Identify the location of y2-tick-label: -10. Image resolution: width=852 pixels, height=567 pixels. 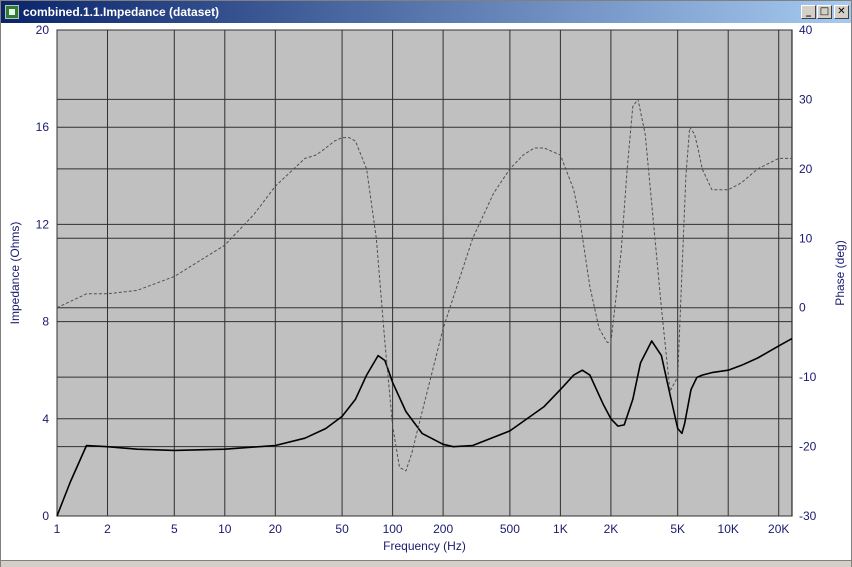
(808, 377).